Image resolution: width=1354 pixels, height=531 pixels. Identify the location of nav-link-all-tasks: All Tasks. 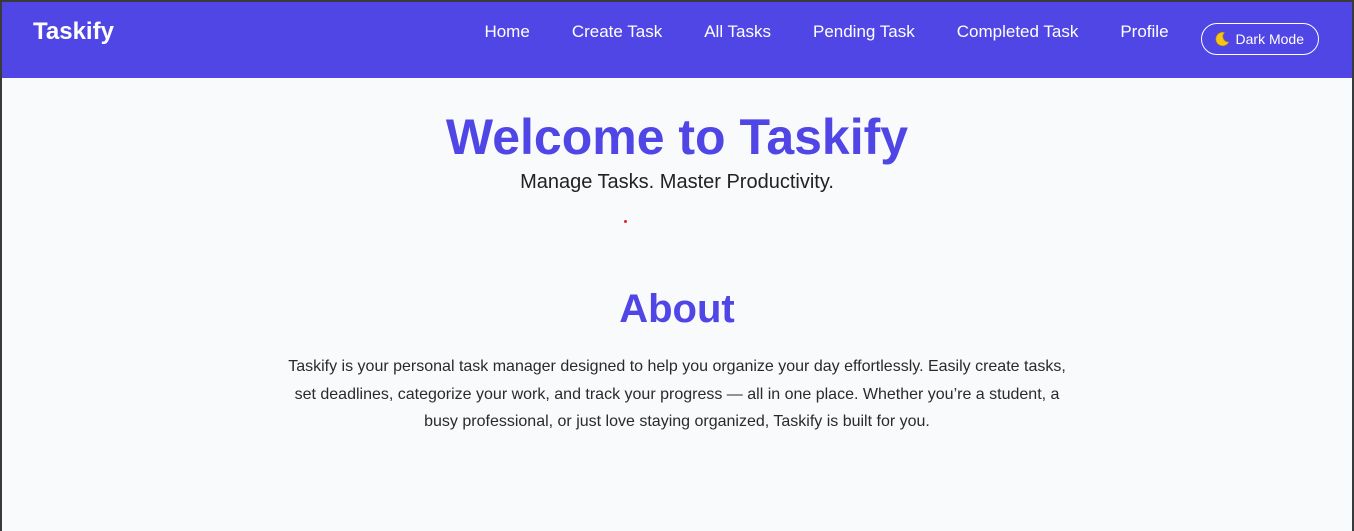
(737, 32).